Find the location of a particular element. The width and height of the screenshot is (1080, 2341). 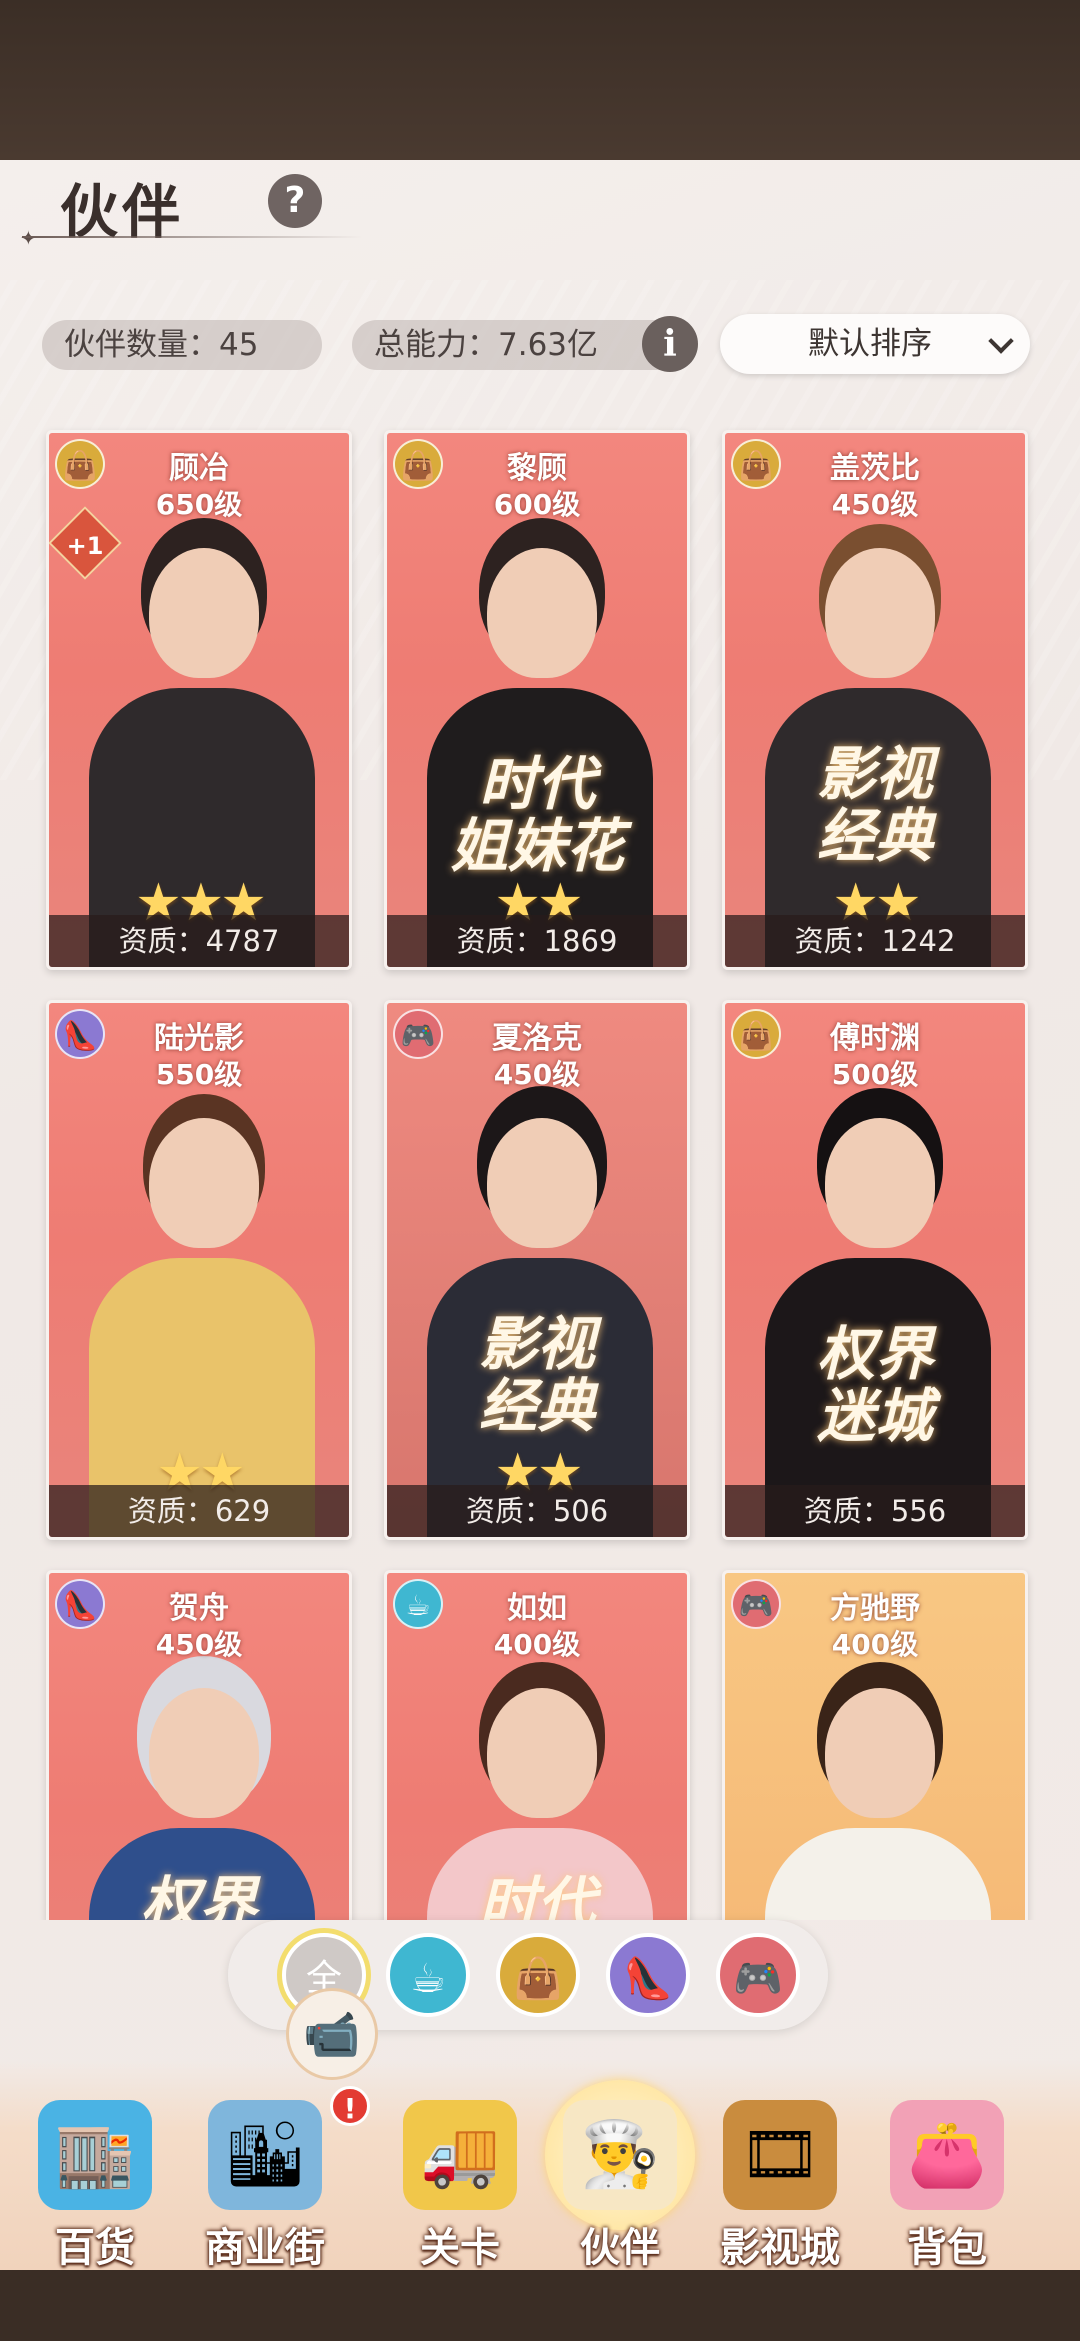

partner-name: 夏洛克 is located at coordinates (537, 1038).